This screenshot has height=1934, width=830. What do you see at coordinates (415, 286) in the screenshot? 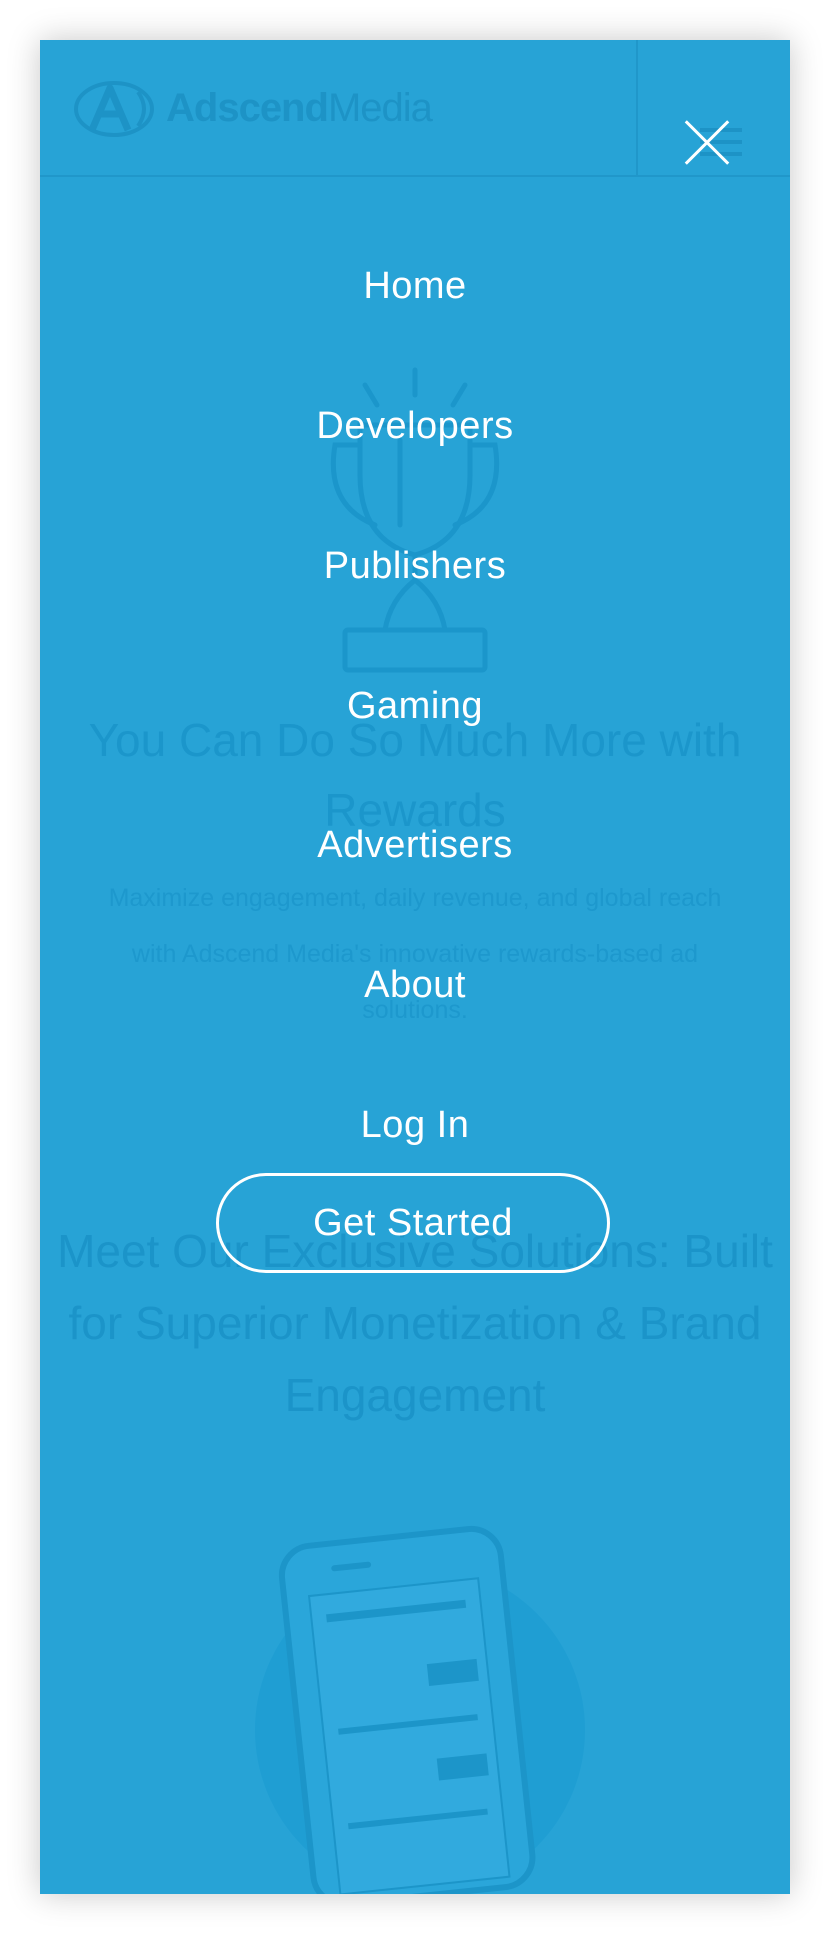
I see `menu-item-home: Home` at bounding box center [415, 286].